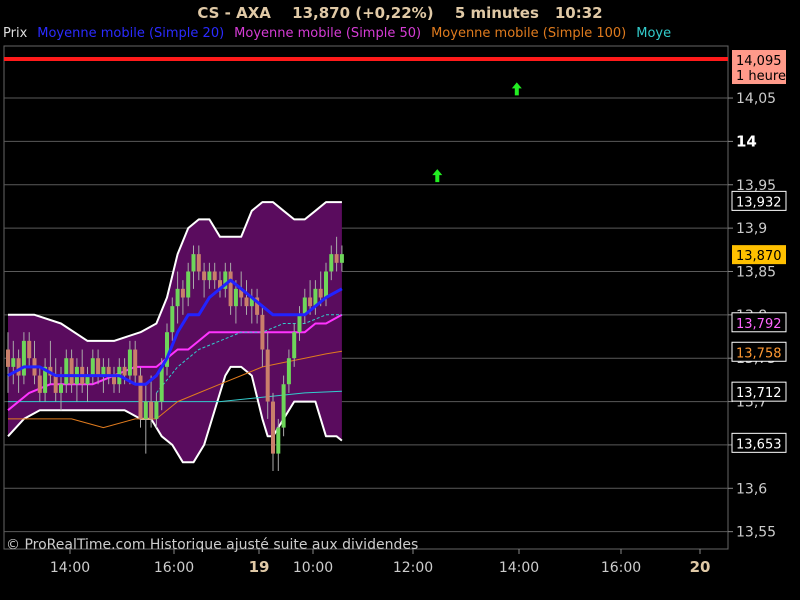 The width and height of the screenshot is (800, 600). Describe the element at coordinates (174, 568) in the screenshot. I see `x-tick-label-1: 16:00` at that location.